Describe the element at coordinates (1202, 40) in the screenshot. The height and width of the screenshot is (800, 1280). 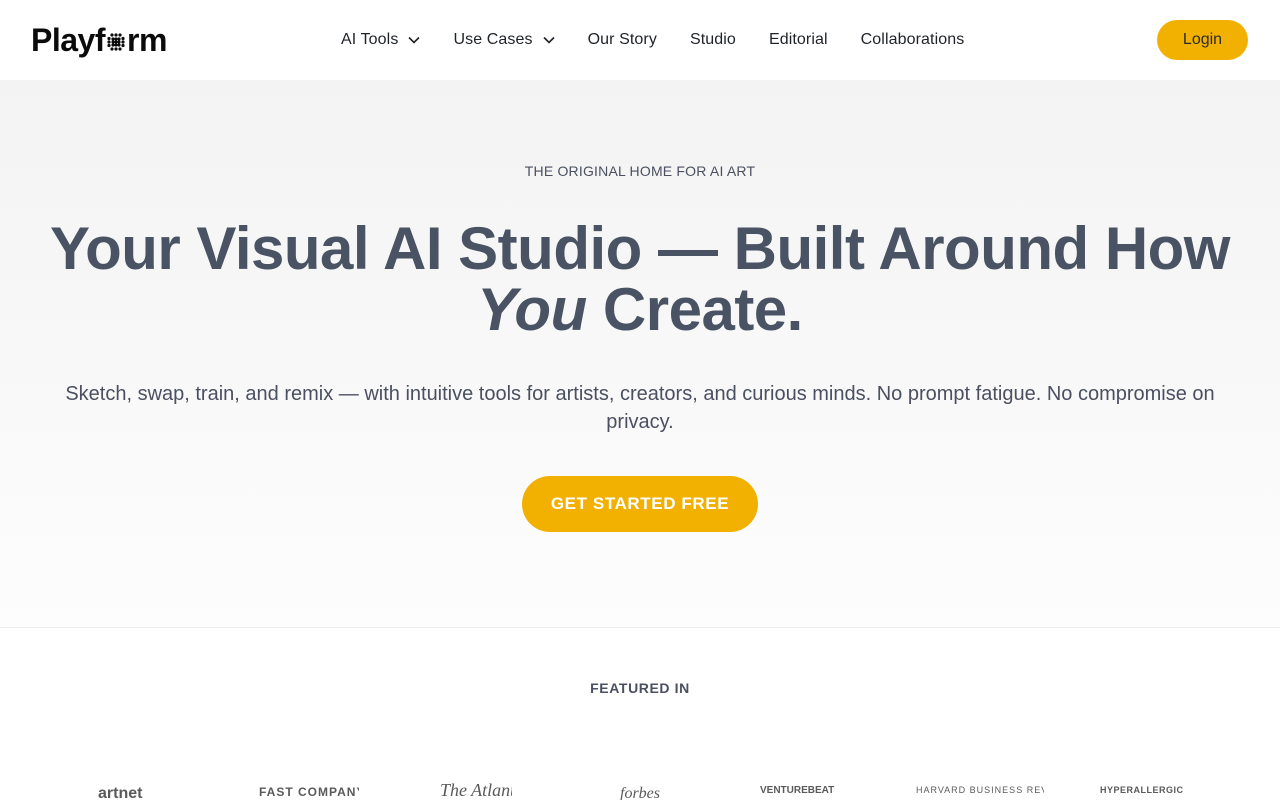
I see `login-button: Login` at that location.